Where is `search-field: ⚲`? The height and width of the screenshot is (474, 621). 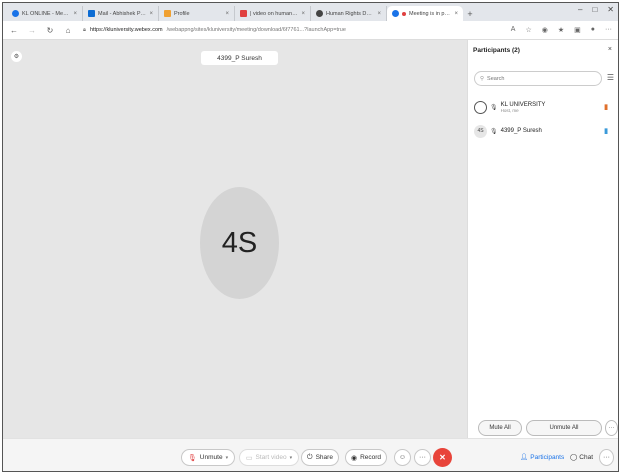
search-field: ⚲ is located at coordinates (538, 78).